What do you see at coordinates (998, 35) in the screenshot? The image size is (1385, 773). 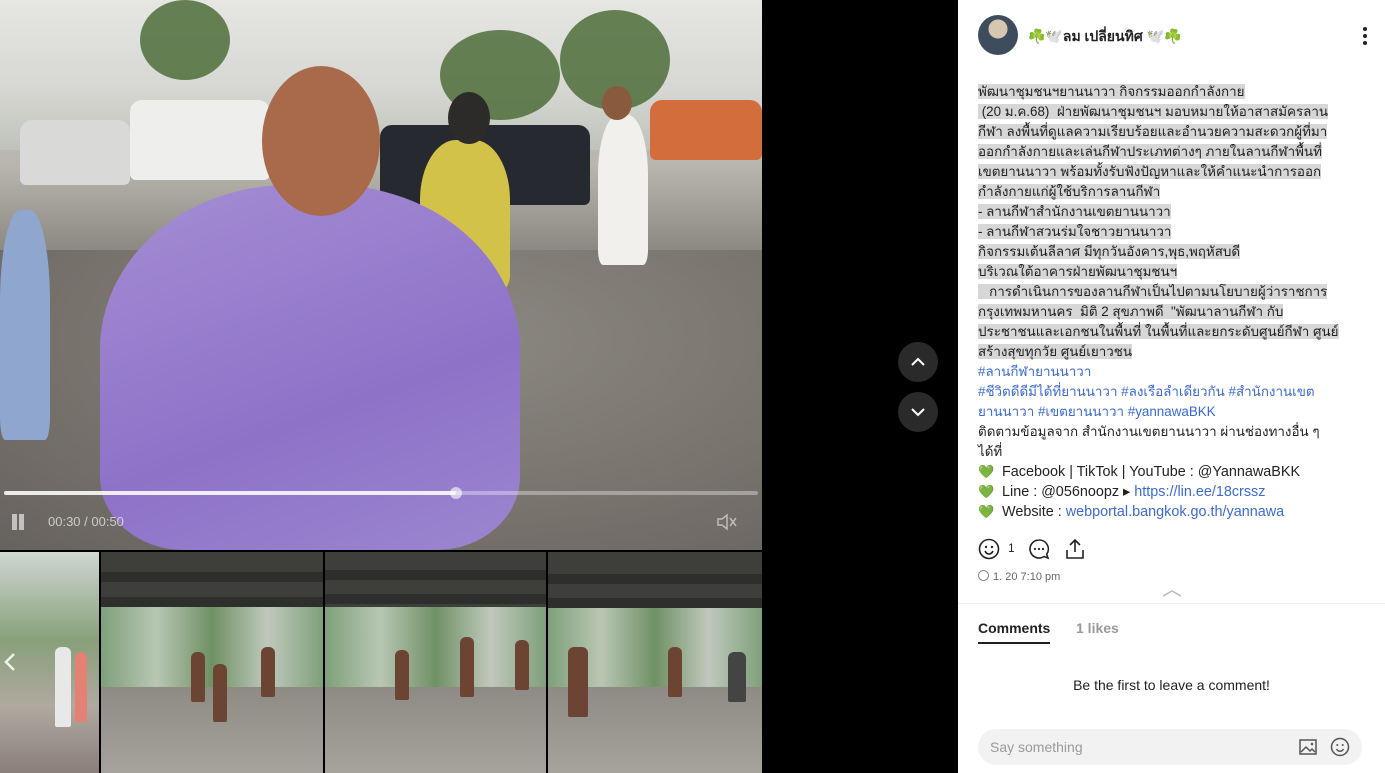 I see `avatar` at bounding box center [998, 35].